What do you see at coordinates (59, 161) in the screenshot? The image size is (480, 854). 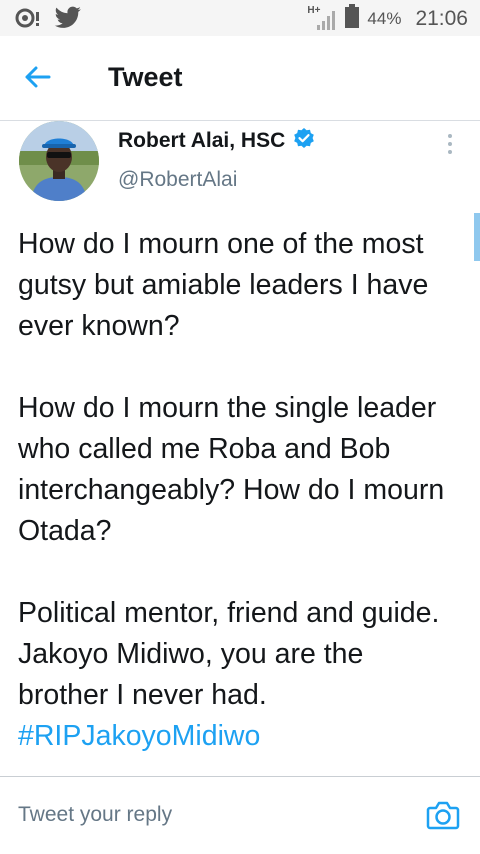 I see `avatar` at bounding box center [59, 161].